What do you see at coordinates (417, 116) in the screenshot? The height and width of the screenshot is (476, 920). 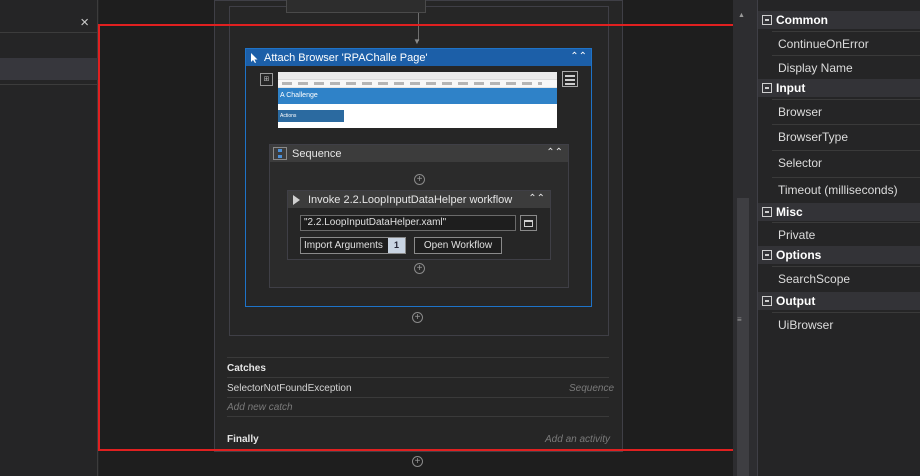 I see `preview-table: Actions` at bounding box center [417, 116].